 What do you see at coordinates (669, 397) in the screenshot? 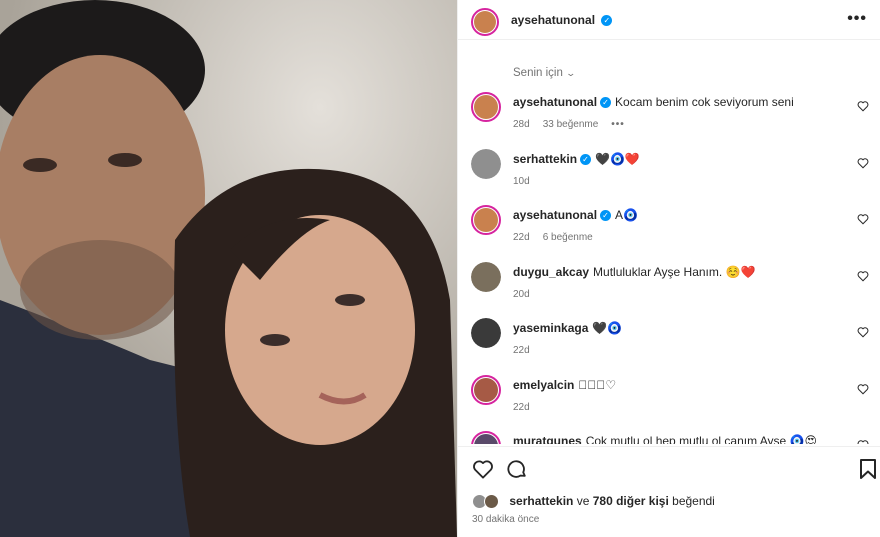
I see `comment-row: emelyalcin ♡🏽🏽♡ 22d` at bounding box center [669, 397].